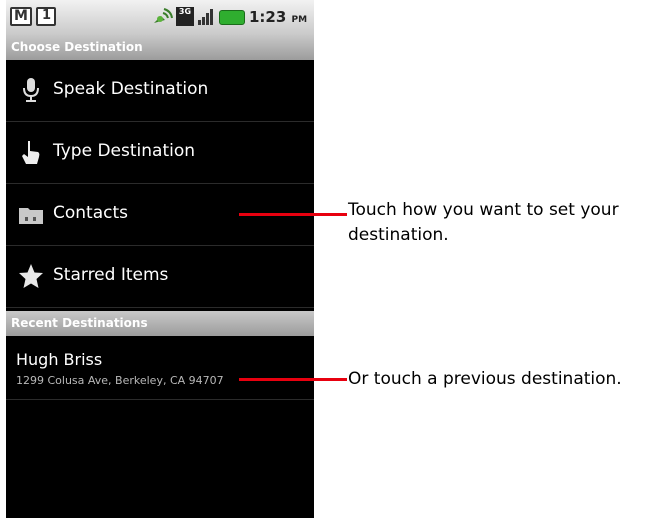 The width and height of the screenshot is (651, 518). I want to click on hand-pointer-icon, so click(31, 152).